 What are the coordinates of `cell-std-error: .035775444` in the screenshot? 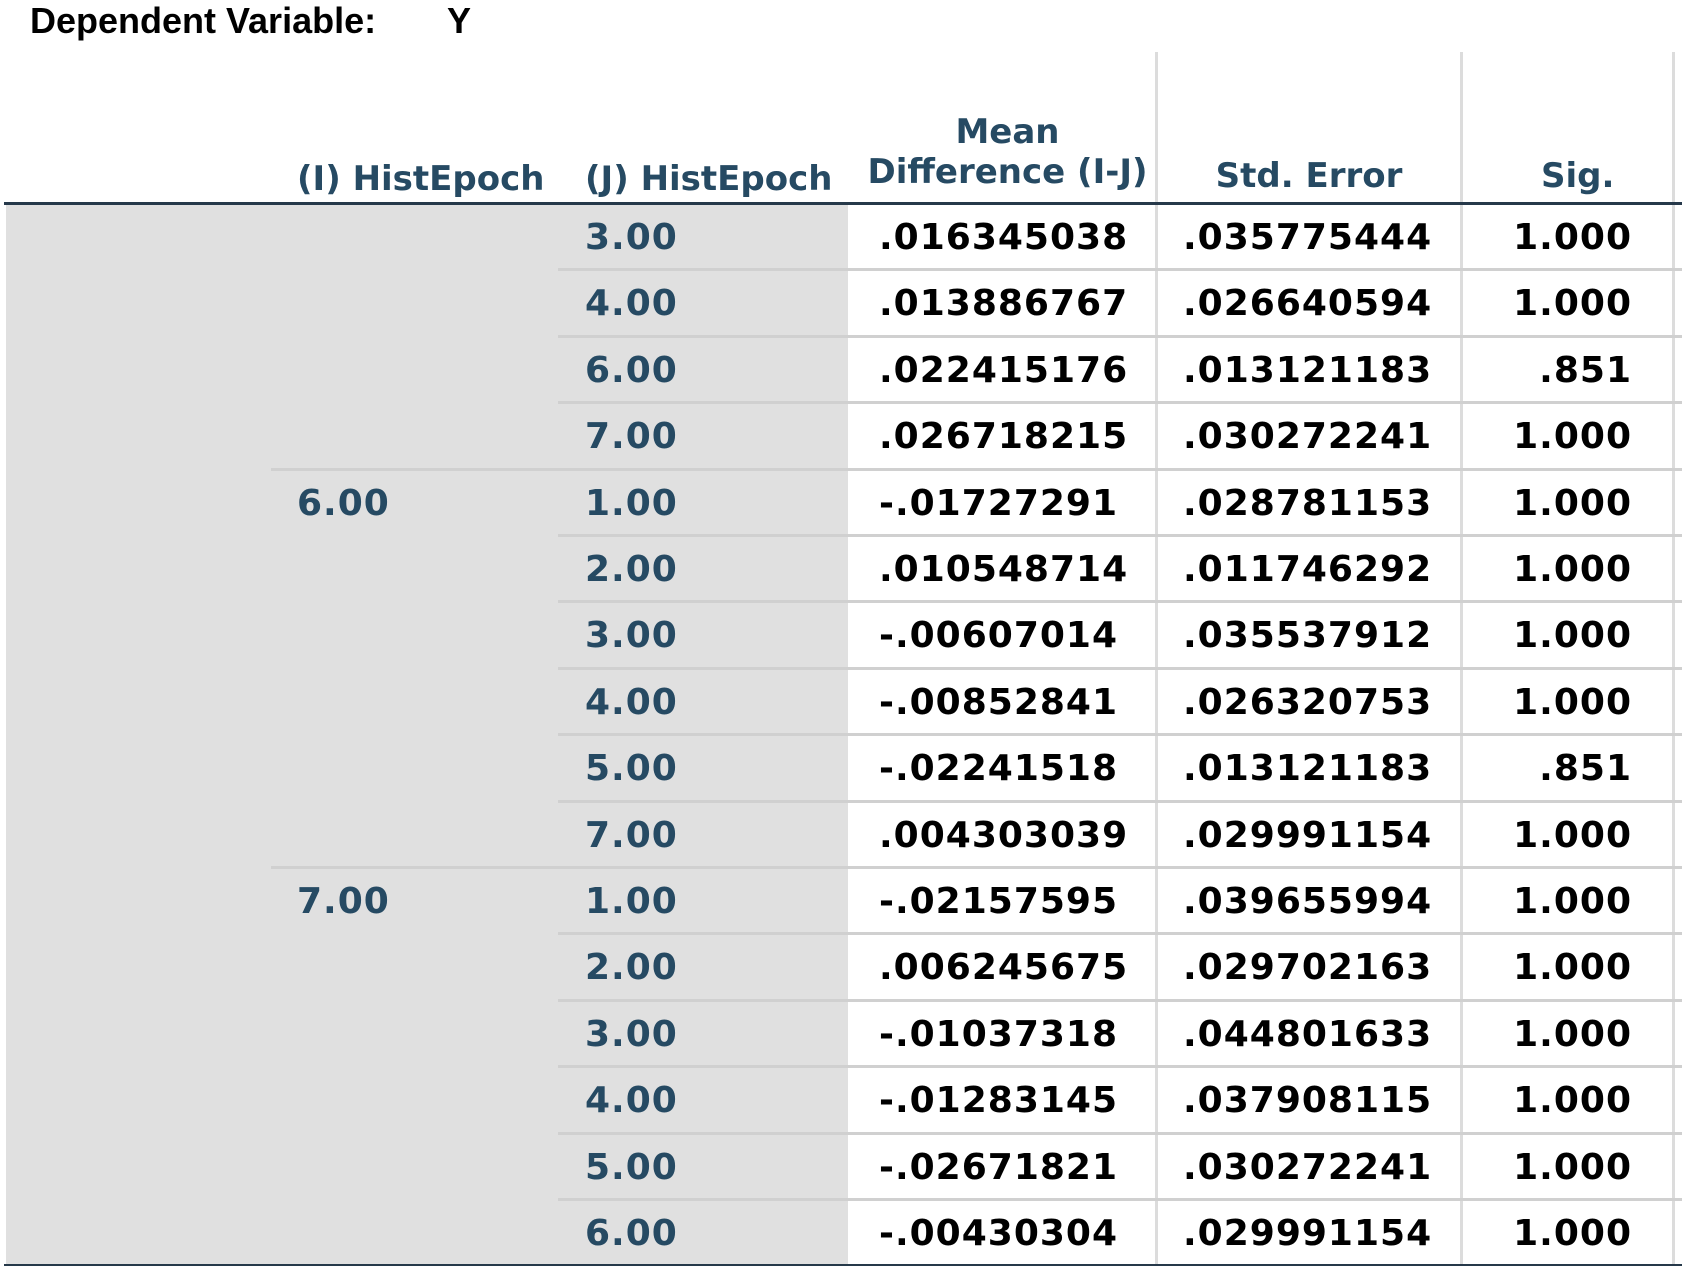 It's located at (1308, 237).